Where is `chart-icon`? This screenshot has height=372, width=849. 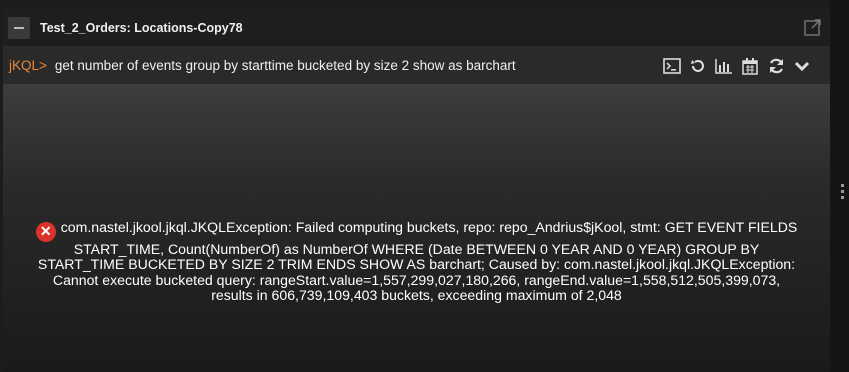
chart-icon is located at coordinates (724, 66).